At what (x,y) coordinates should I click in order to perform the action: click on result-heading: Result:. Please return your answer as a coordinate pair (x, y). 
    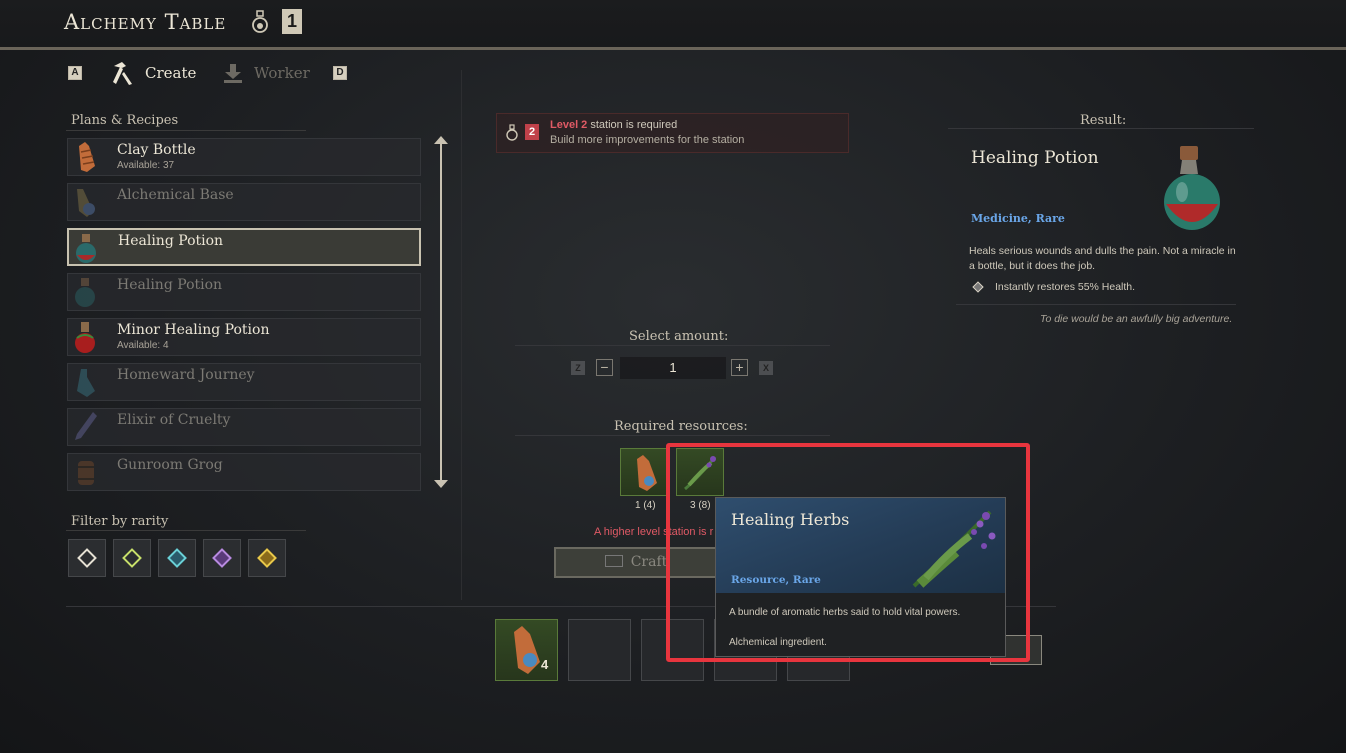
    Looking at the image, I should click on (1103, 120).